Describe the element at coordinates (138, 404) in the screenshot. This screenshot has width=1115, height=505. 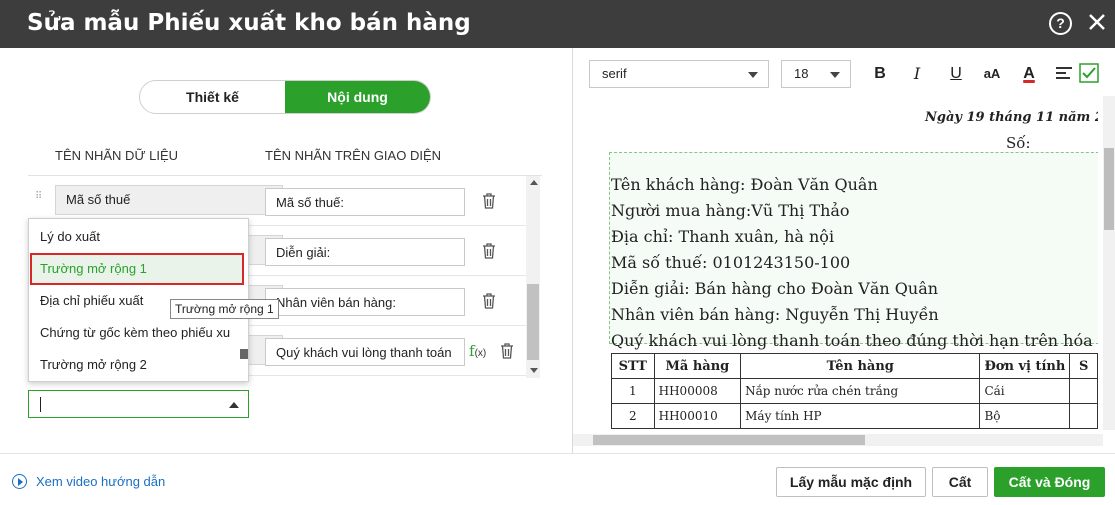
I see `field-combo-input` at that location.